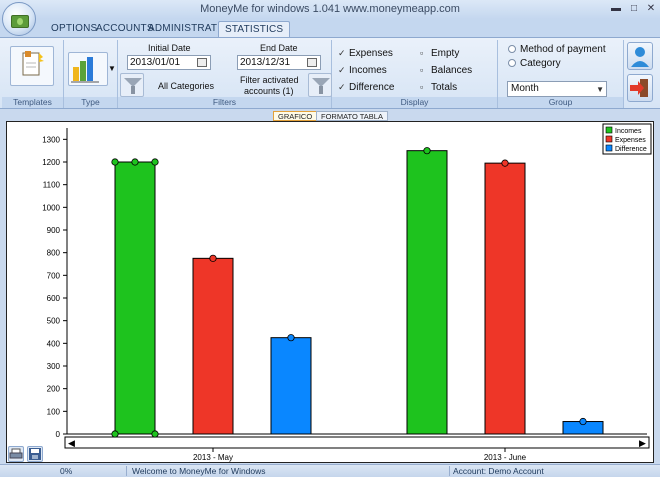  Describe the element at coordinates (557, 89) in the screenshot. I see `period-select: Month ▼` at that location.